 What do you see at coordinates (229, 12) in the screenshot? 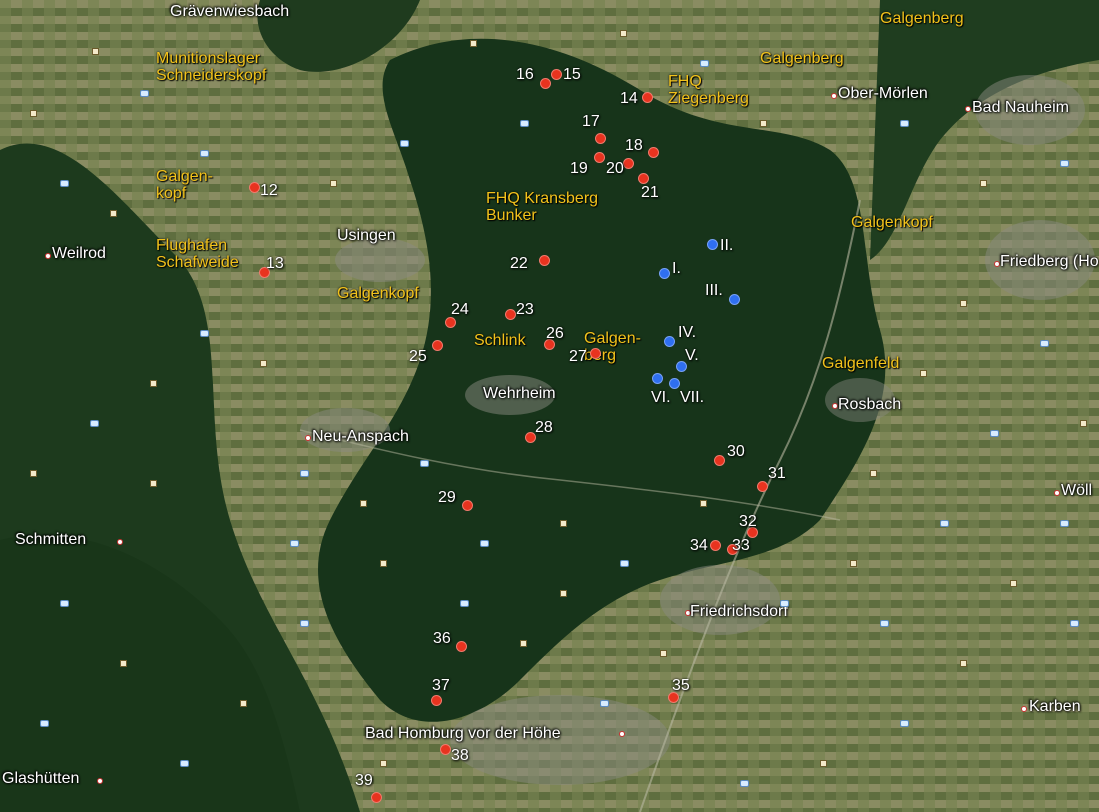
I see `town-label-graevenwiesbach: Grävenwiesbach` at bounding box center [229, 12].